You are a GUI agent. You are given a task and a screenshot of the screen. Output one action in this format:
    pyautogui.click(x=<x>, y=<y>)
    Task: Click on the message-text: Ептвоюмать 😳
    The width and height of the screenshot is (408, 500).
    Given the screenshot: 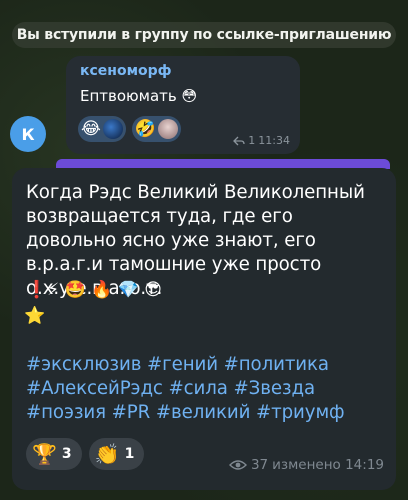 What is the action you would take?
    pyautogui.click(x=139, y=96)
    